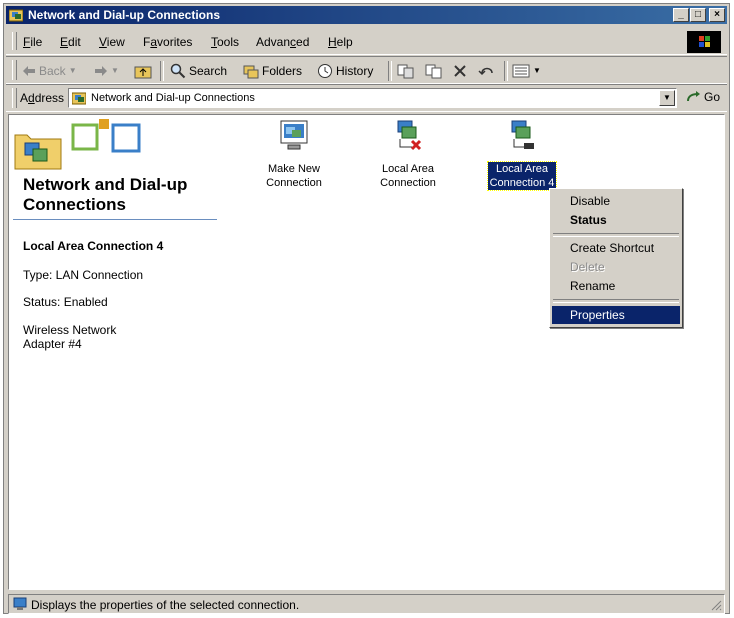  Describe the element at coordinates (294, 154) in the screenshot. I see `make-new-connection-item: Make New Connection` at that location.